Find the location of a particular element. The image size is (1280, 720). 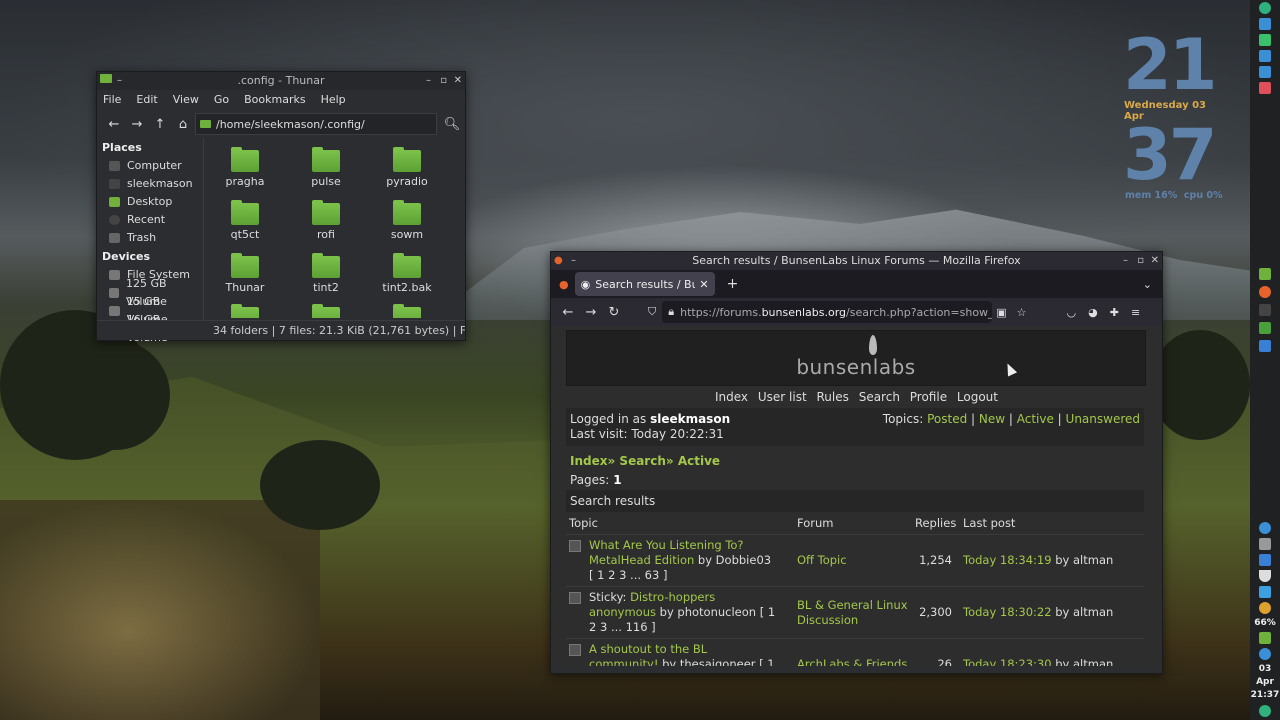

link-new: New is located at coordinates (992, 419).